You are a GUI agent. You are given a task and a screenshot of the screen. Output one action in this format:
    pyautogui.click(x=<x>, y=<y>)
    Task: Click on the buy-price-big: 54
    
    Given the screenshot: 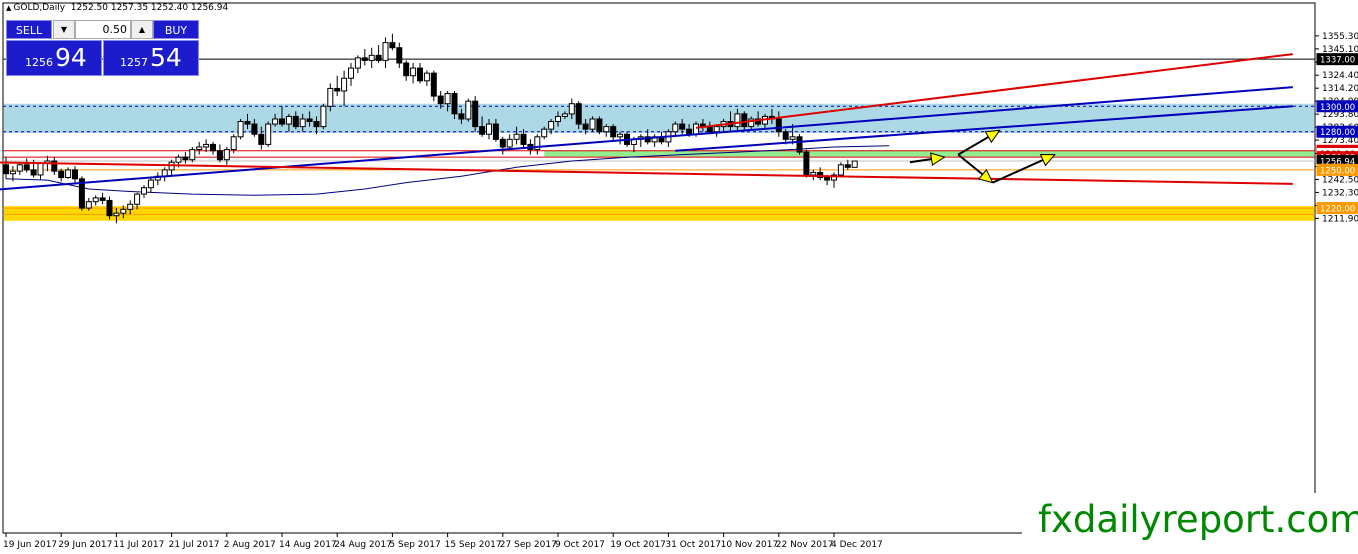 What is the action you would take?
    pyautogui.click(x=166, y=57)
    